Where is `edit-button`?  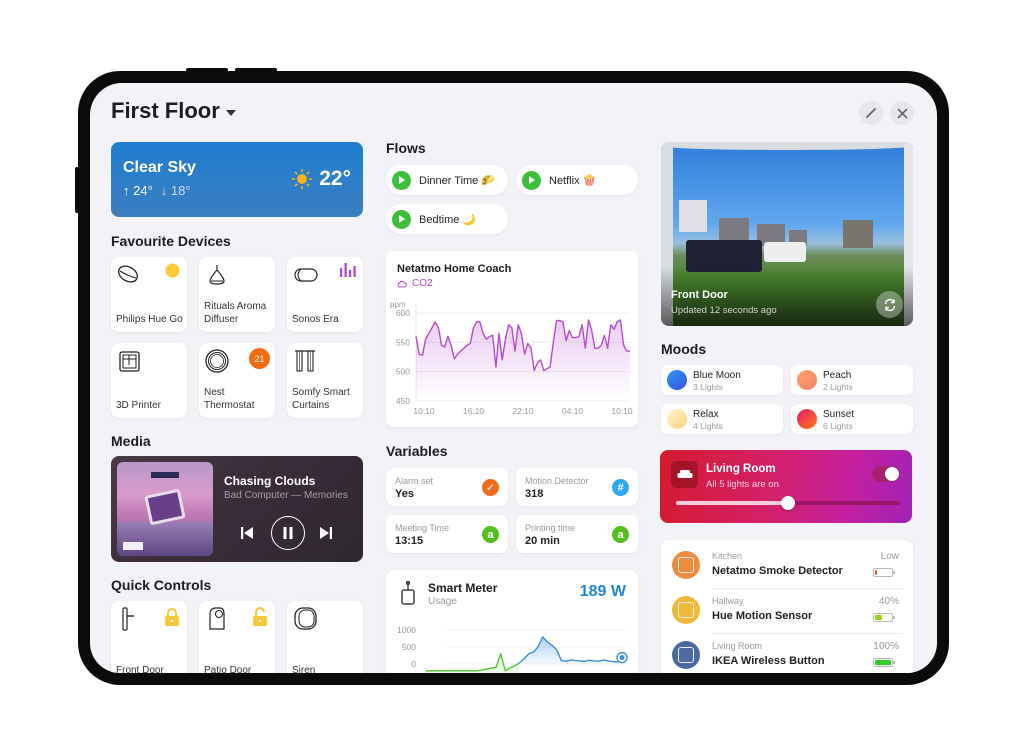 edit-button is located at coordinates (871, 113).